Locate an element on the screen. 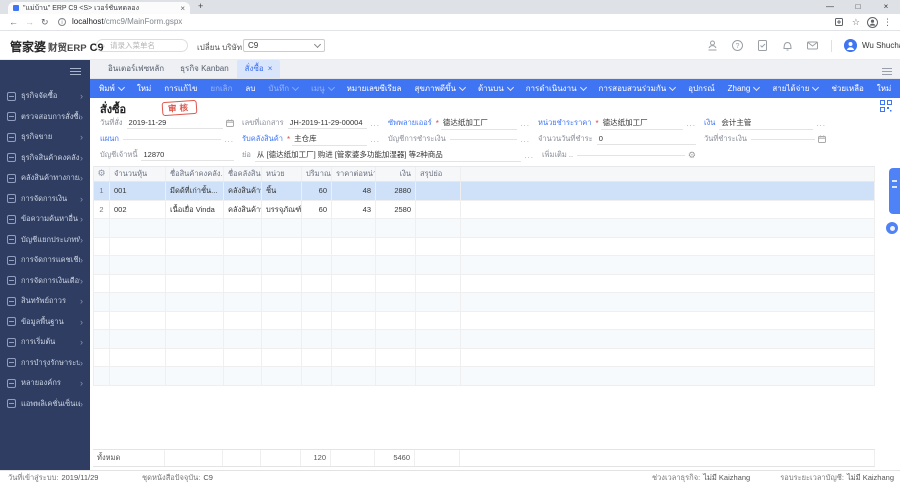  window-minimize-button: — is located at coordinates (830, 7).